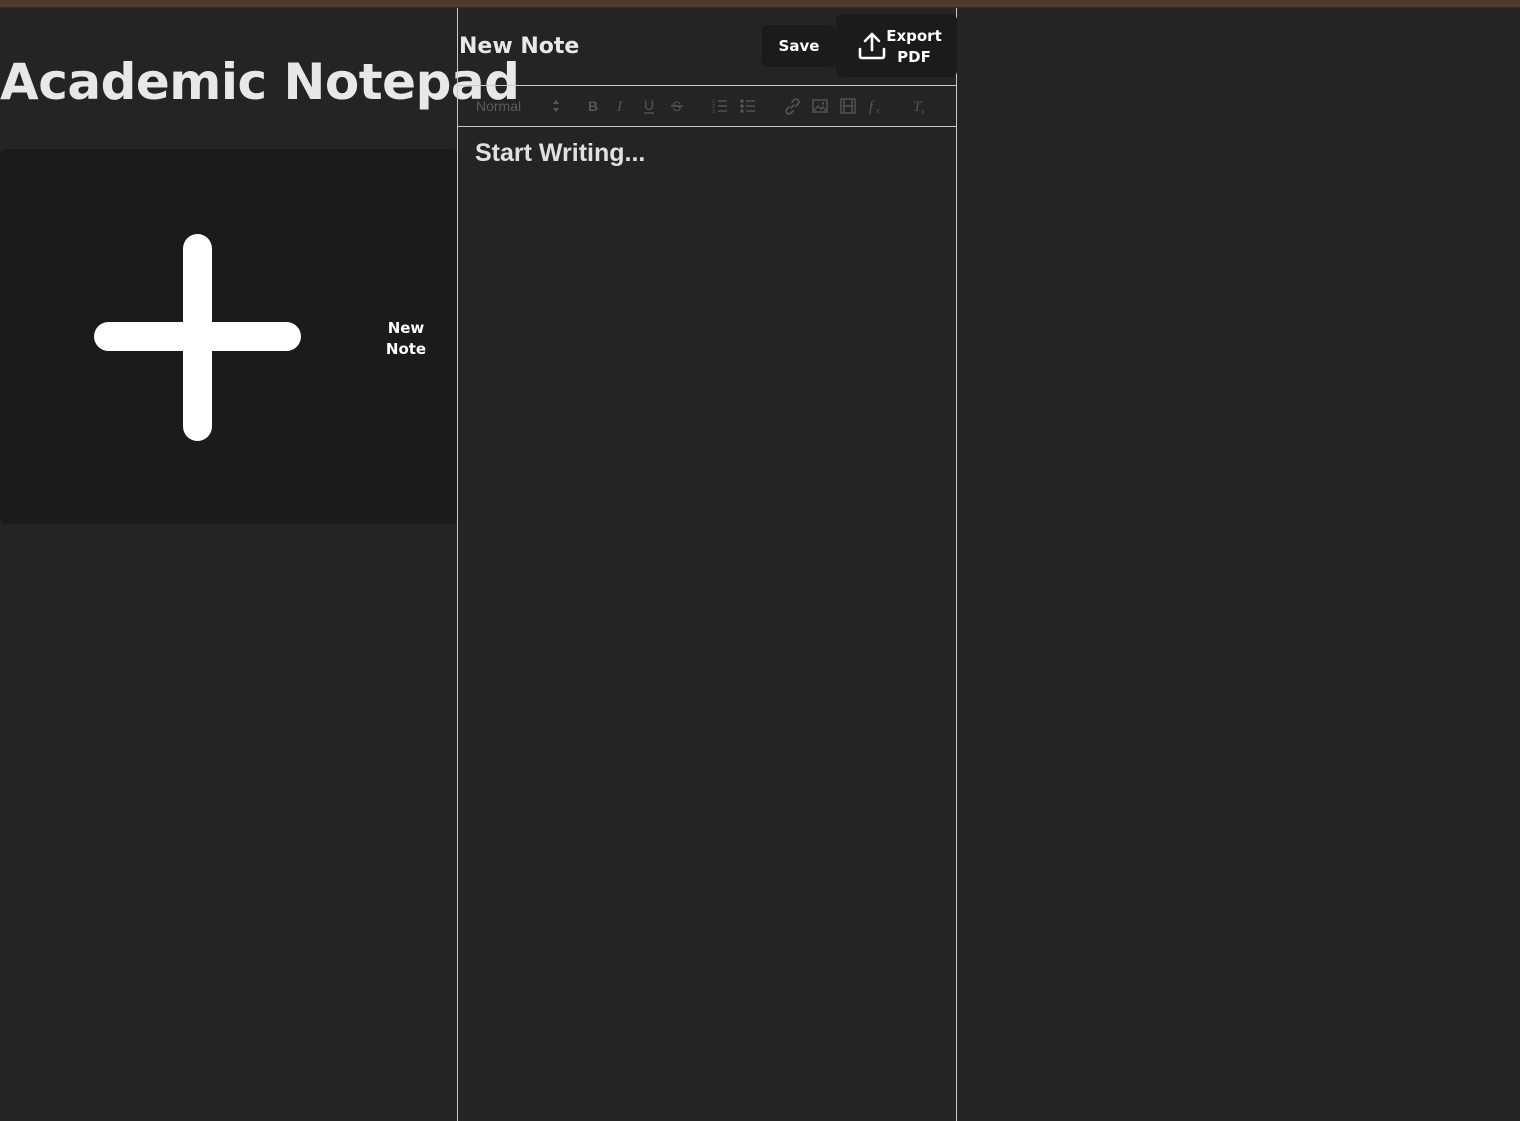 This screenshot has width=1520, height=1121. Describe the element at coordinates (499, 106) in the screenshot. I see `format-select-value: Normal` at that location.